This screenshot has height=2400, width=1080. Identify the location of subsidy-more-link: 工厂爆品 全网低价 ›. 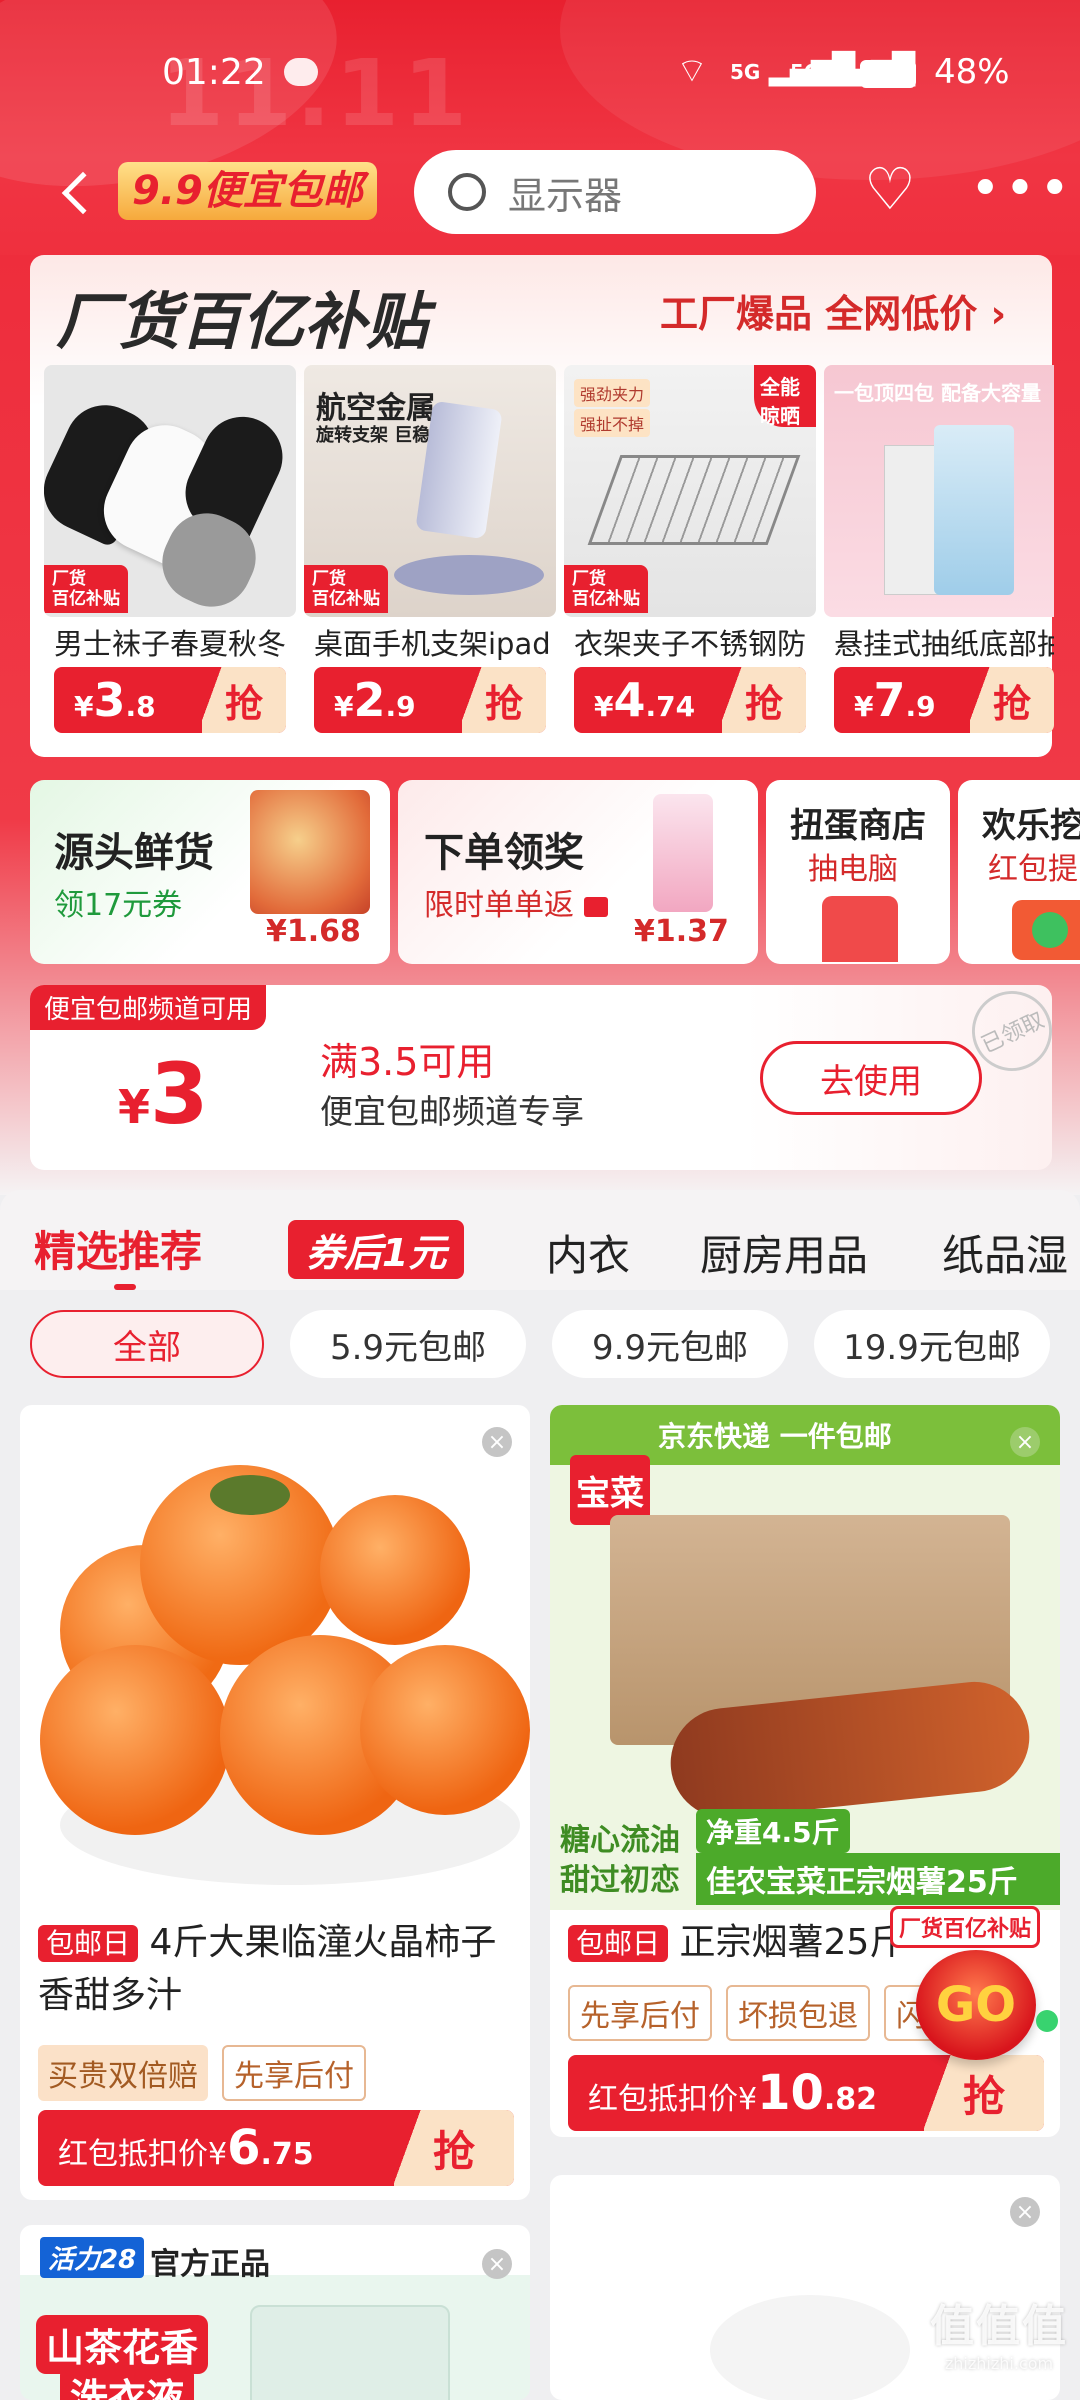
(833, 310).